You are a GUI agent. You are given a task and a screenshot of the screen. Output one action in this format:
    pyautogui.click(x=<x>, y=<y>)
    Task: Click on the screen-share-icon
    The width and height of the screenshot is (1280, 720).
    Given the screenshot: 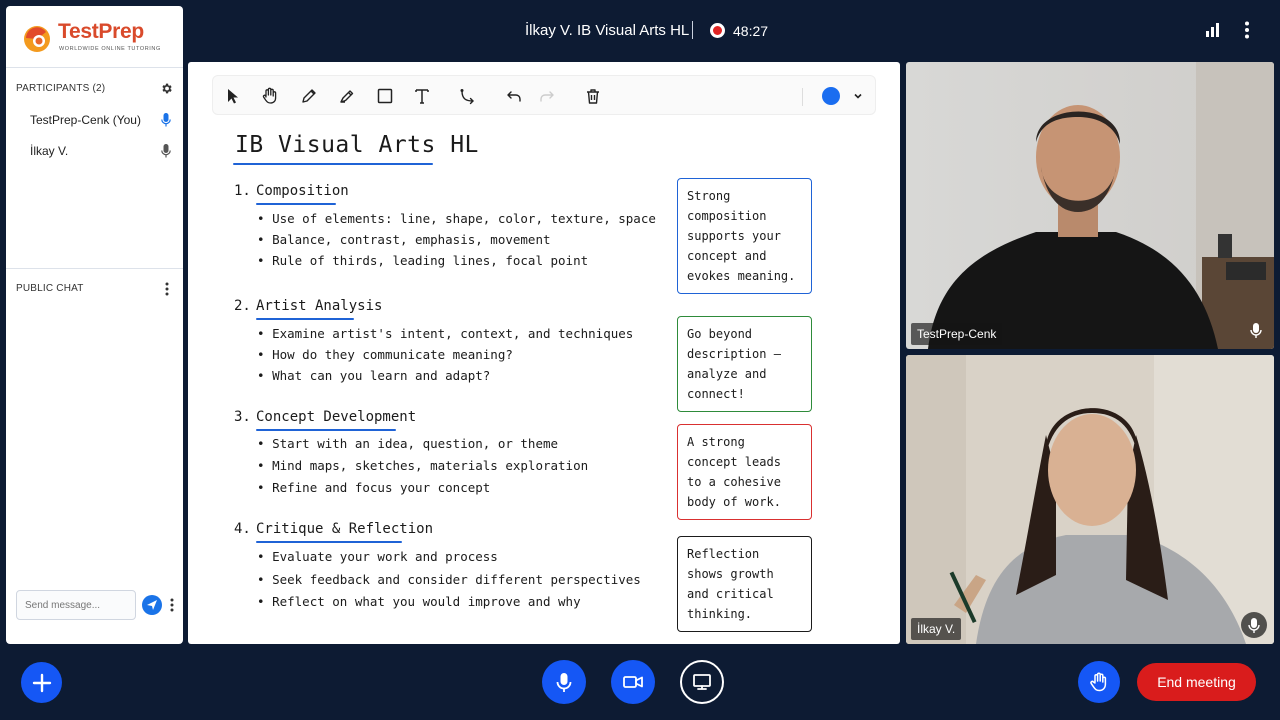 What is the action you would take?
    pyautogui.click(x=702, y=682)
    